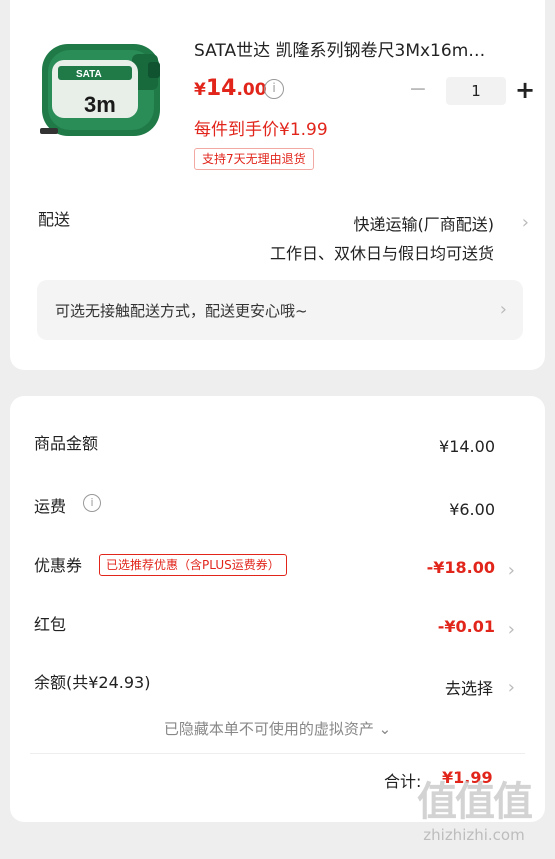 This screenshot has width=555, height=859. Describe the element at coordinates (475, 802) in the screenshot. I see `watermark-mark: 值值值` at that location.